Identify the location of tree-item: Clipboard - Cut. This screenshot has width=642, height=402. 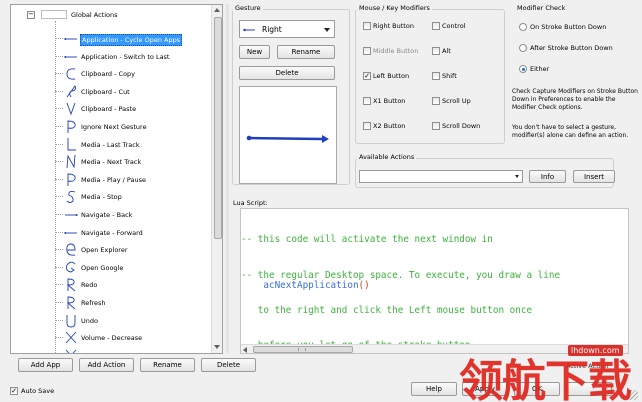
(111, 91).